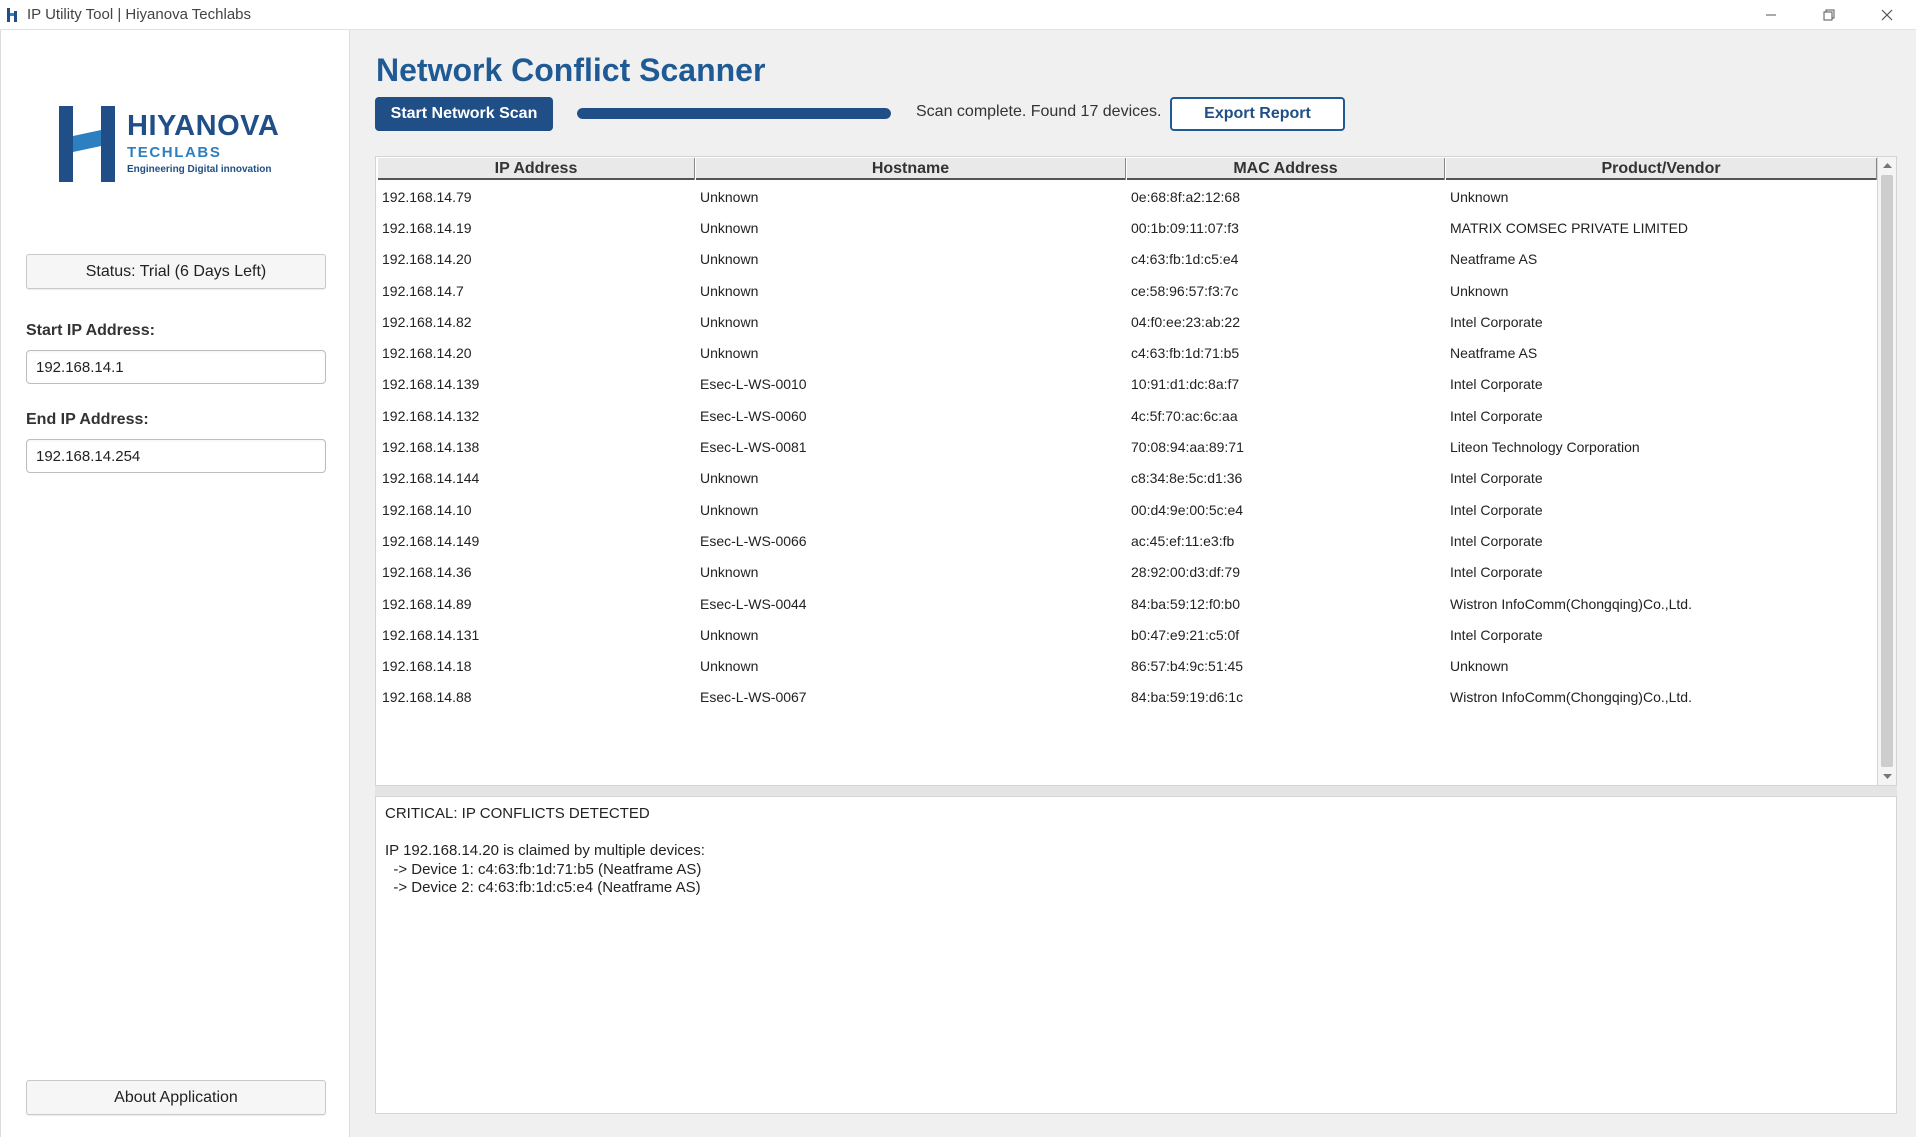  What do you see at coordinates (1184, 415) in the screenshot?
I see `cell-mac: 4c:5f:70:ac:6c:aa` at bounding box center [1184, 415].